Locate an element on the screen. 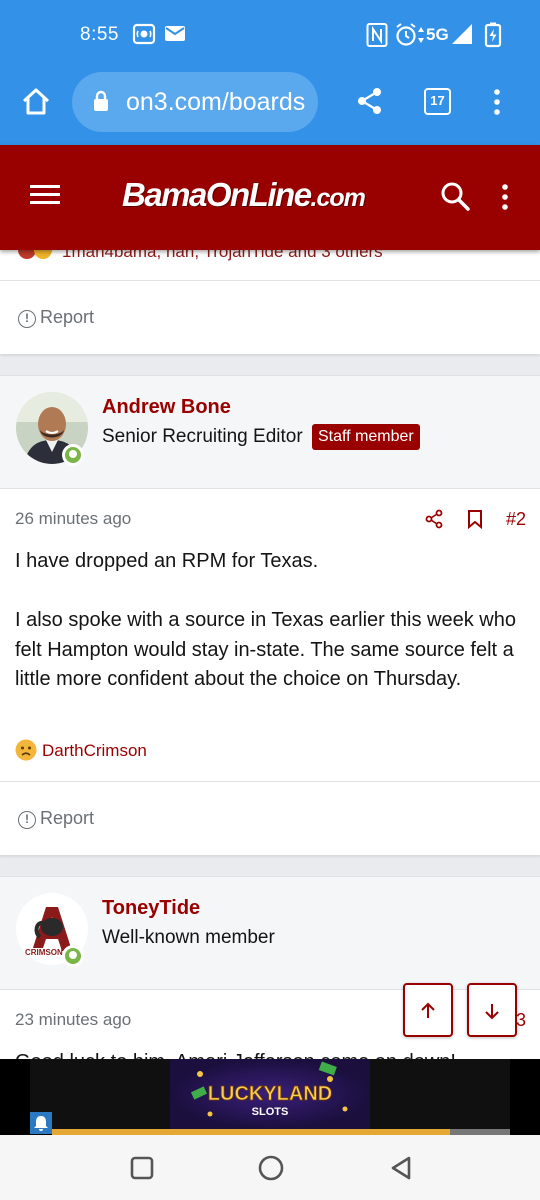 The width and height of the screenshot is (540, 1200). tab-switcher-button: 17 is located at coordinates (437, 101).